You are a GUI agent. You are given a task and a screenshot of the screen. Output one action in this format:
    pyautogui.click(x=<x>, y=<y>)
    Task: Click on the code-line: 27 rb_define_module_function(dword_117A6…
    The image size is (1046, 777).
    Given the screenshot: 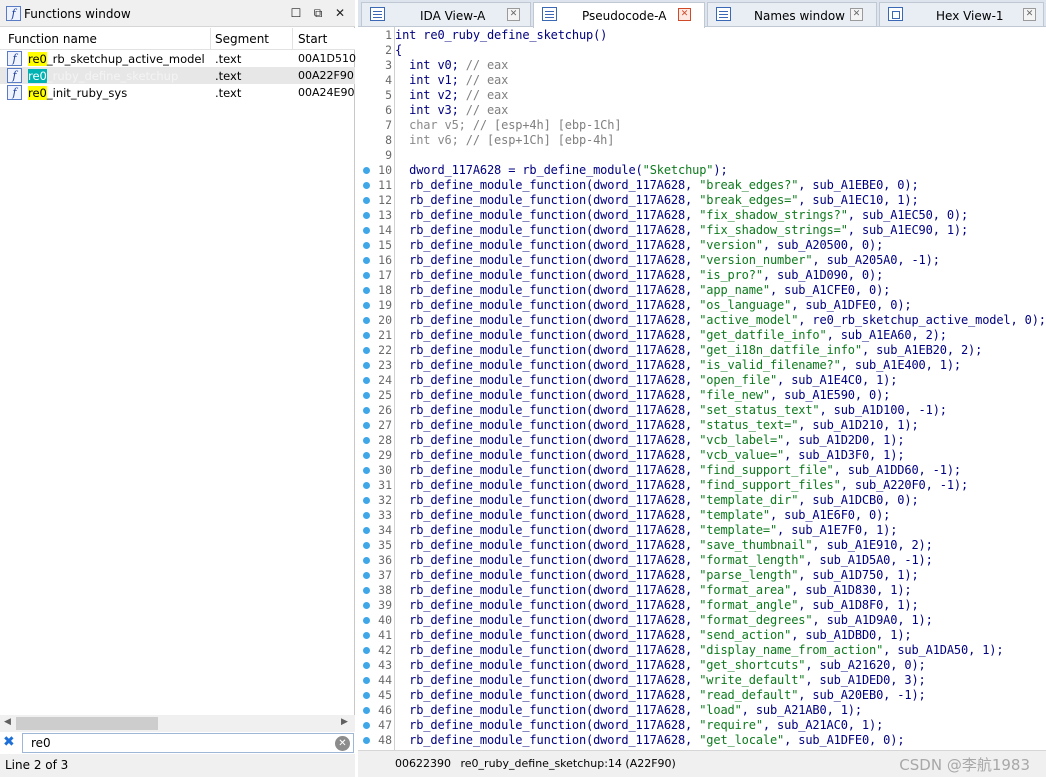 What is the action you would take?
    pyautogui.click(x=702, y=425)
    